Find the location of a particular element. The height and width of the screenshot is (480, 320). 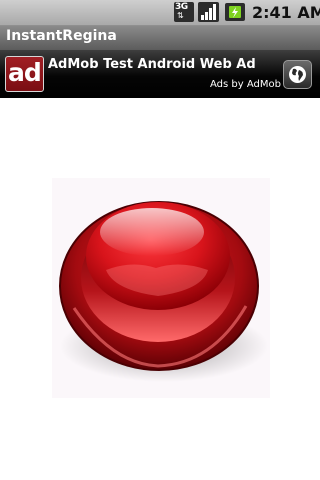

admob-logo: ad is located at coordinates (24, 74).